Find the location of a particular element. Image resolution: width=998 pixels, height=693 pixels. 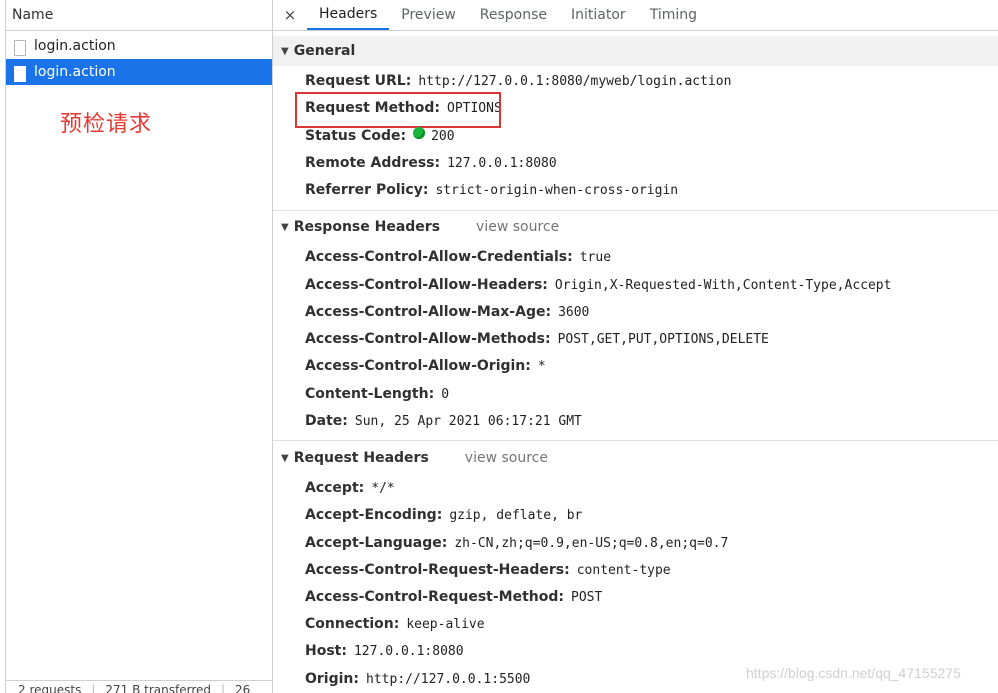

header-value: Sun, 25 Apr 2021 06:17:21 GMT is located at coordinates (468, 421).